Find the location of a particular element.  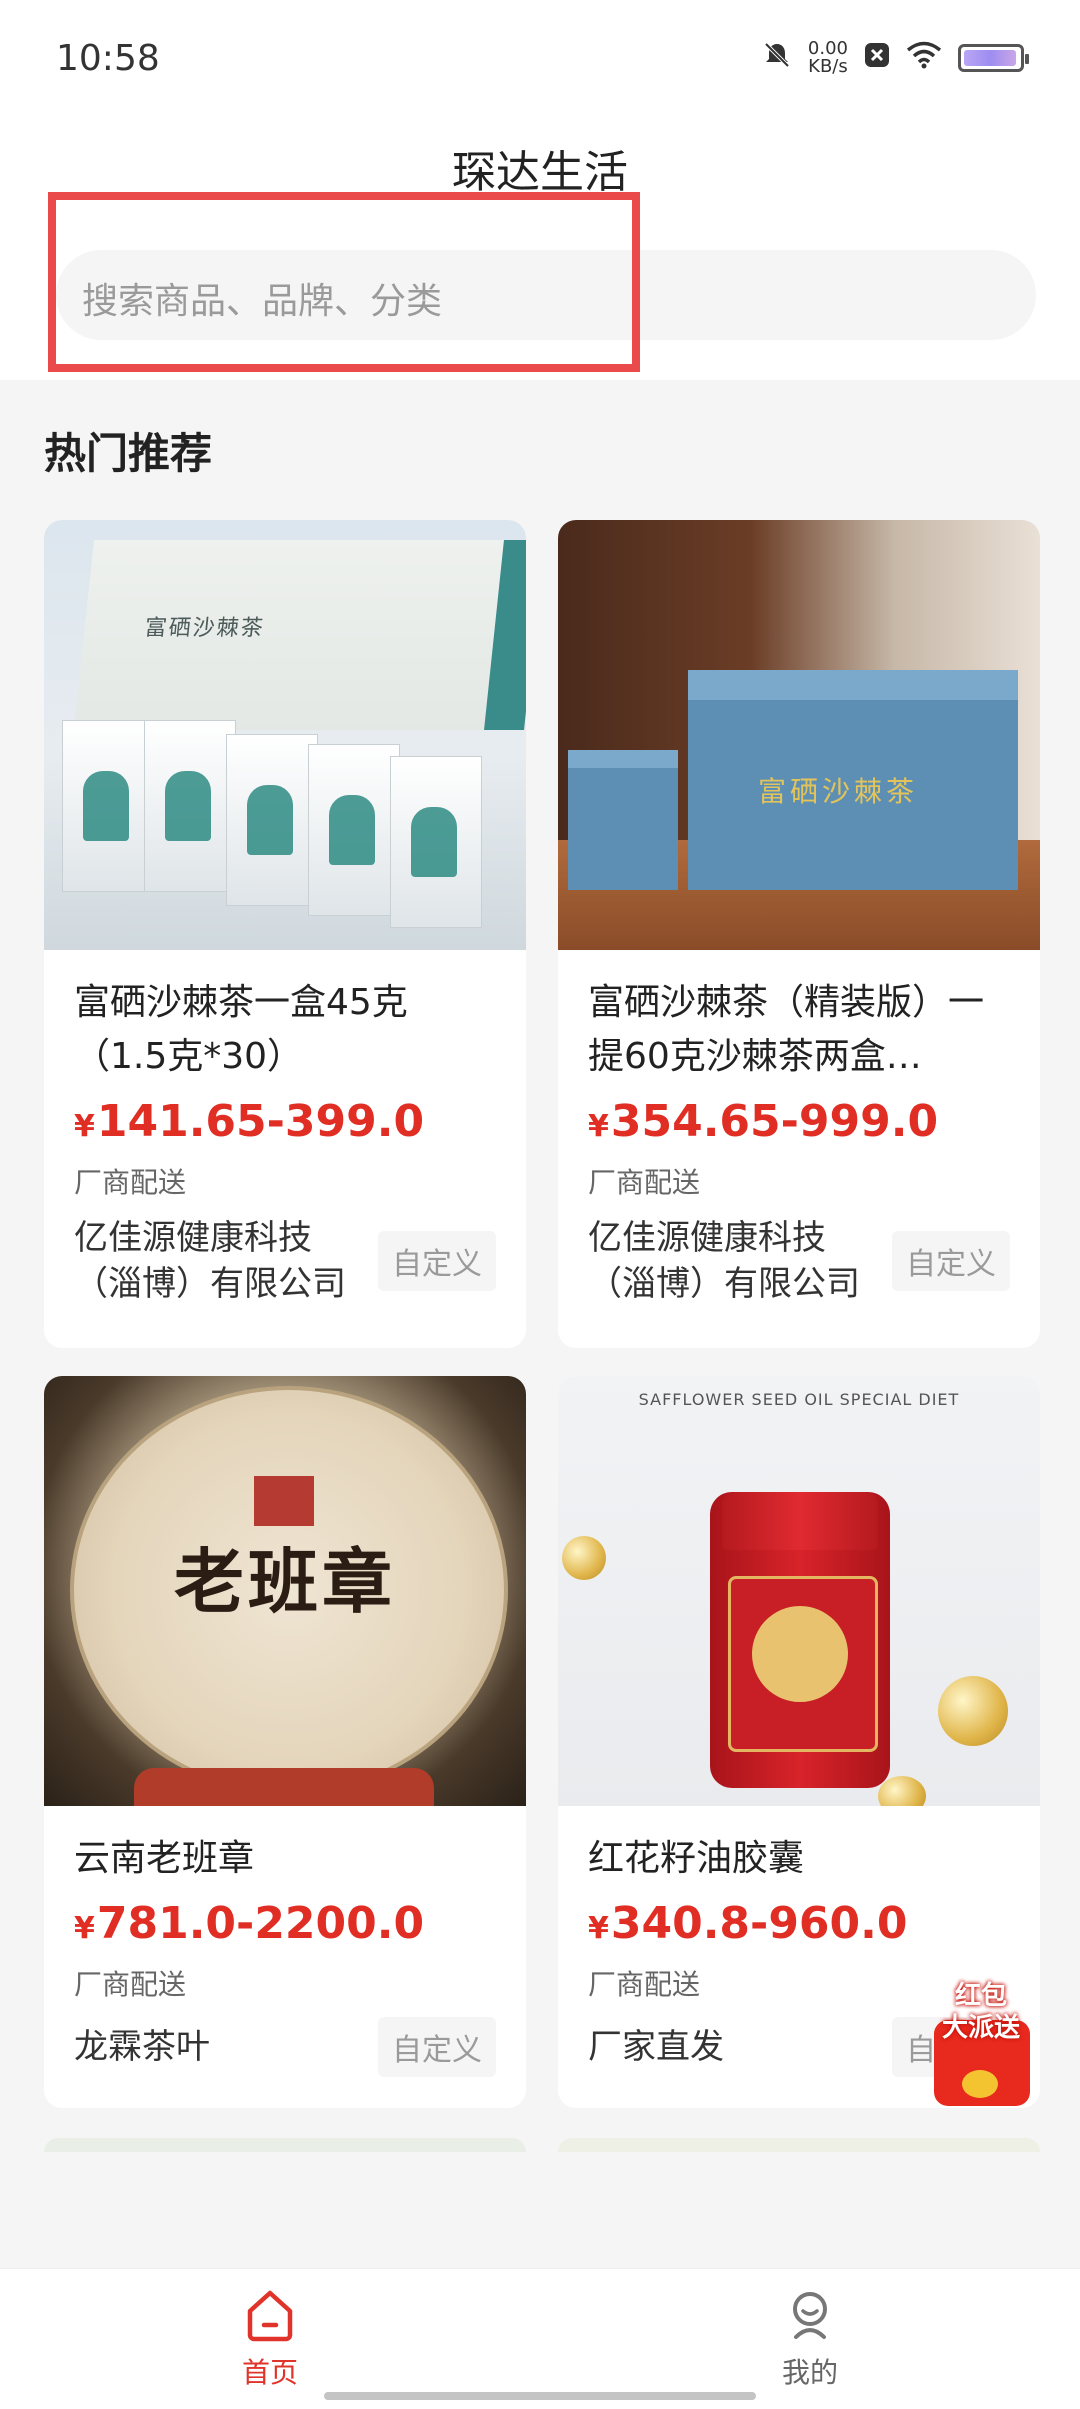

nav-item-home: 首页 is located at coordinates (270, 2339).